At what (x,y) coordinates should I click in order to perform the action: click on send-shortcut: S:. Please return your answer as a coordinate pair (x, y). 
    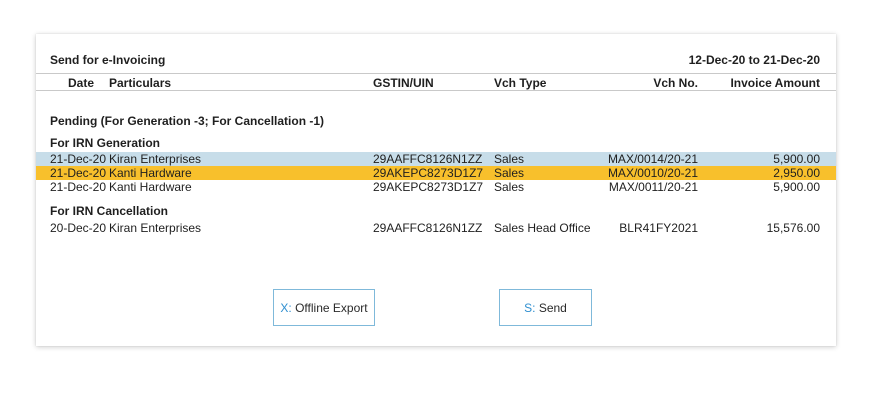
    Looking at the image, I should click on (530, 307).